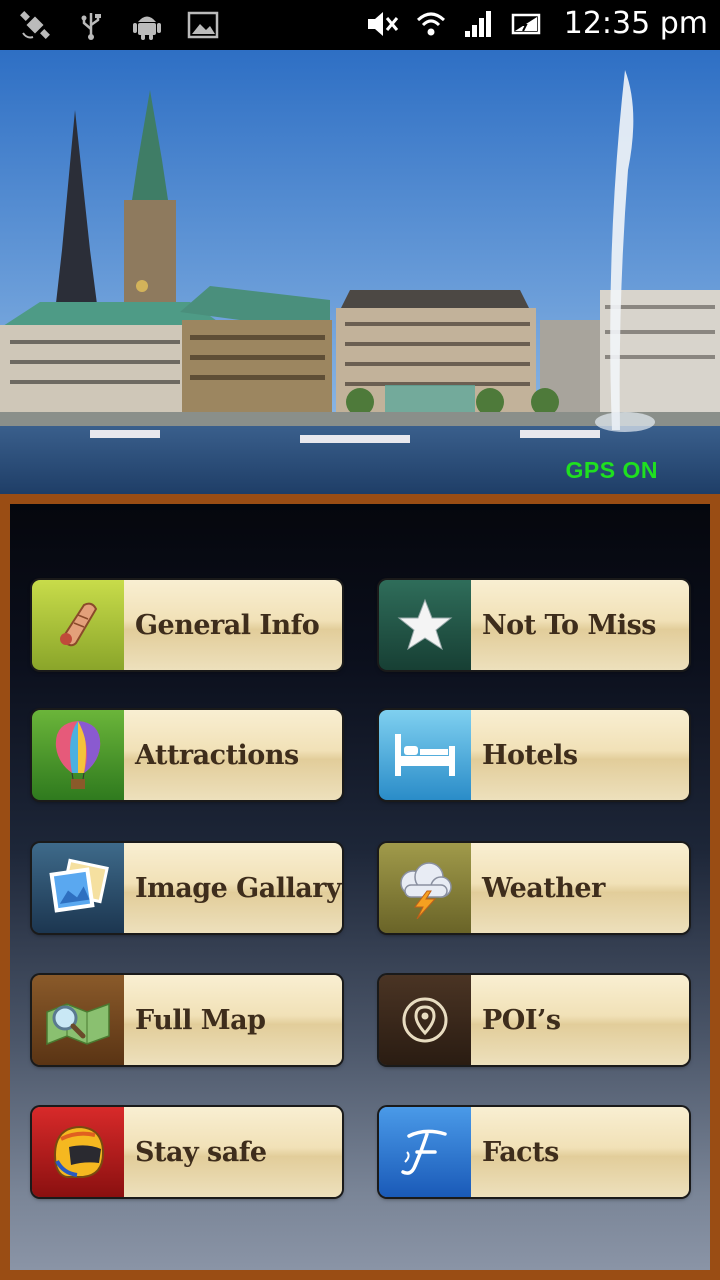 The image size is (720, 1280). What do you see at coordinates (119, 25) in the screenshot?
I see `notification-icons` at bounding box center [119, 25].